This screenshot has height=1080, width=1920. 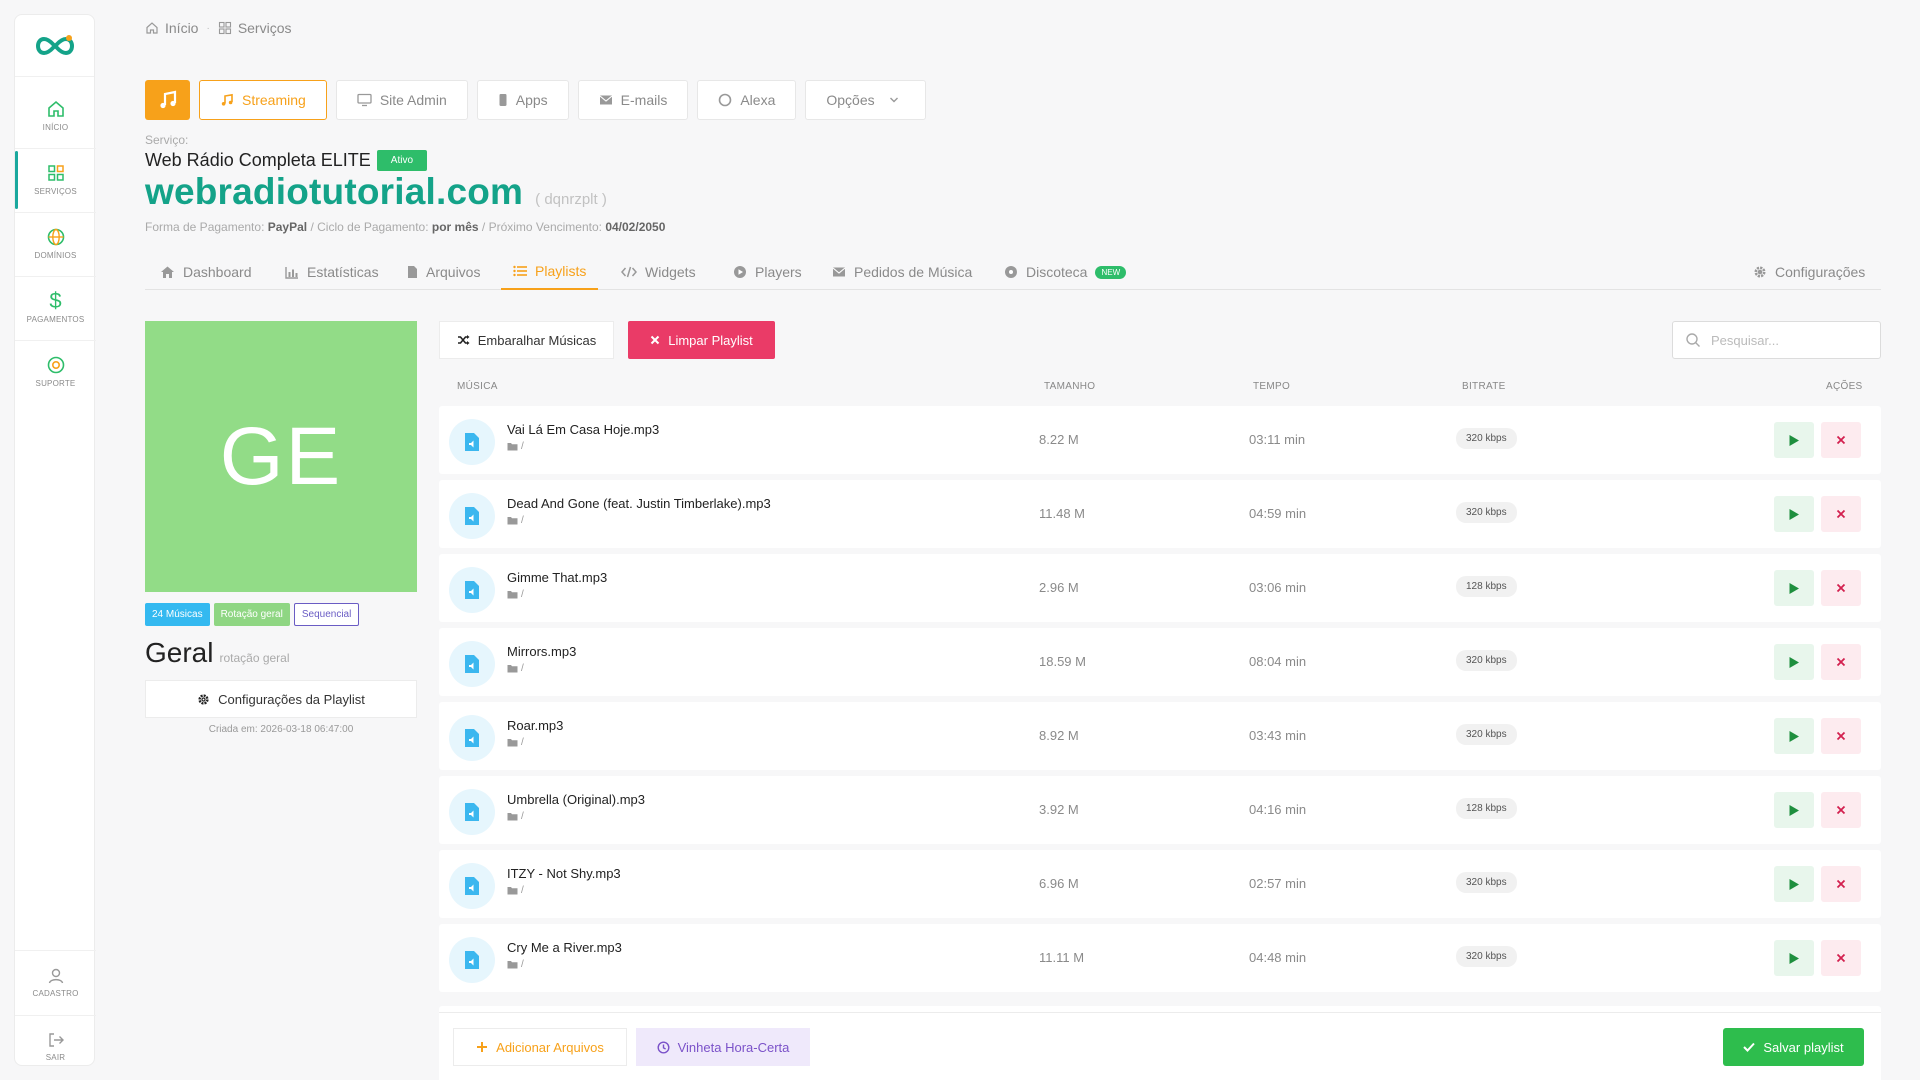 What do you see at coordinates (55, 243) in the screenshot?
I see `sidebar-item-dominios: Domínios` at bounding box center [55, 243].